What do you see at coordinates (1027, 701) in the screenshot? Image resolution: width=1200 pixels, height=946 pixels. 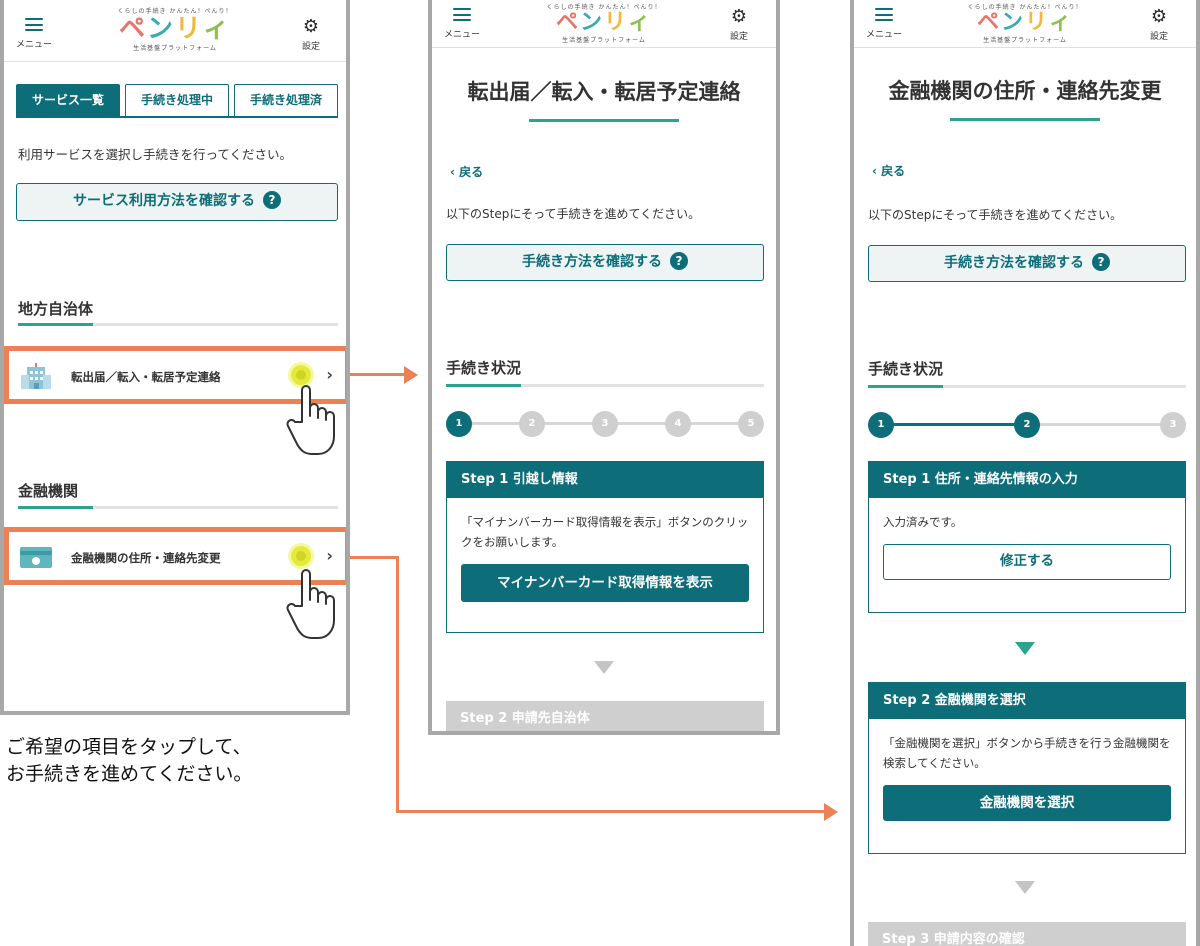 I see `step2-header: Step 2 金融機関を選択` at bounding box center [1027, 701].